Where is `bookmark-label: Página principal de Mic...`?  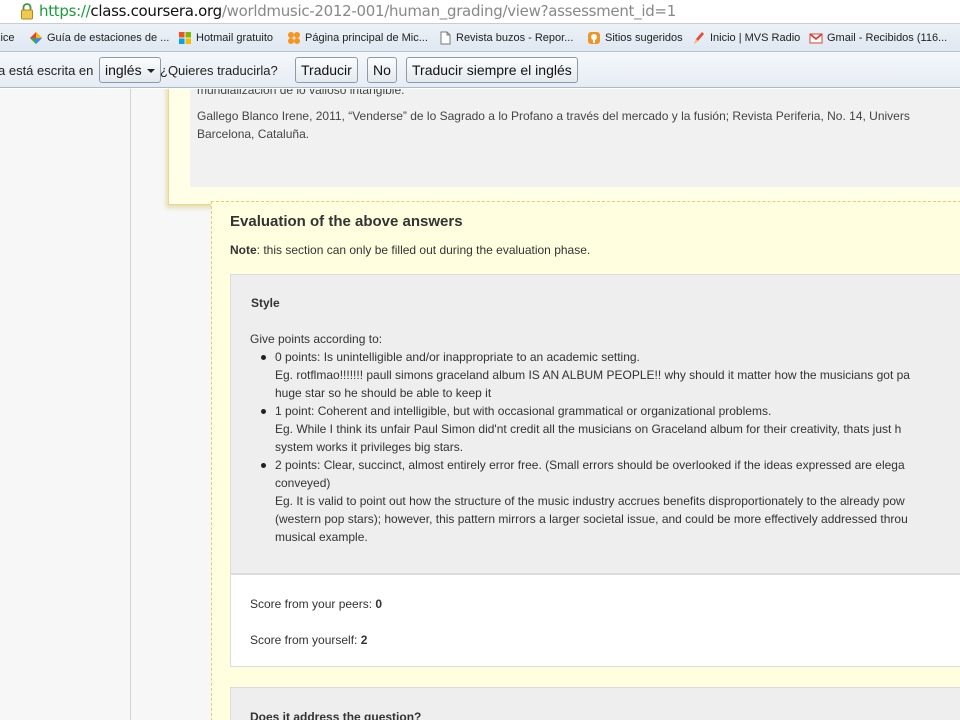 bookmark-label: Página principal de Mic... is located at coordinates (366, 38).